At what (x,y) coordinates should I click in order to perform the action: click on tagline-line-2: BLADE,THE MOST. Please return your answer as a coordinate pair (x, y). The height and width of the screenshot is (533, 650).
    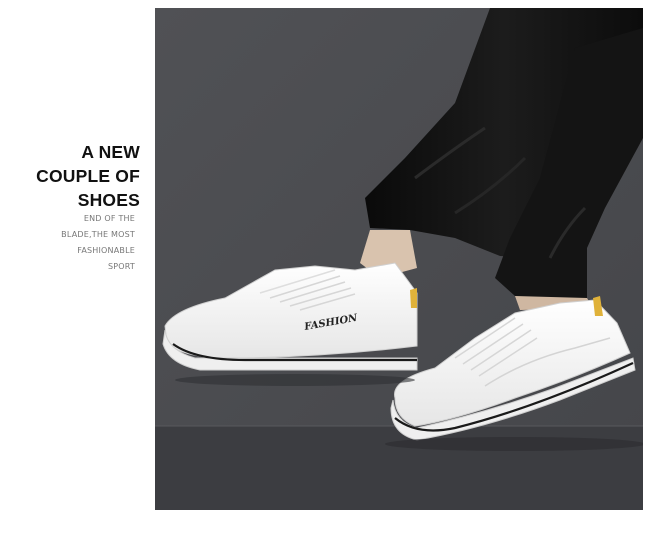
    Looking at the image, I should click on (98, 234).